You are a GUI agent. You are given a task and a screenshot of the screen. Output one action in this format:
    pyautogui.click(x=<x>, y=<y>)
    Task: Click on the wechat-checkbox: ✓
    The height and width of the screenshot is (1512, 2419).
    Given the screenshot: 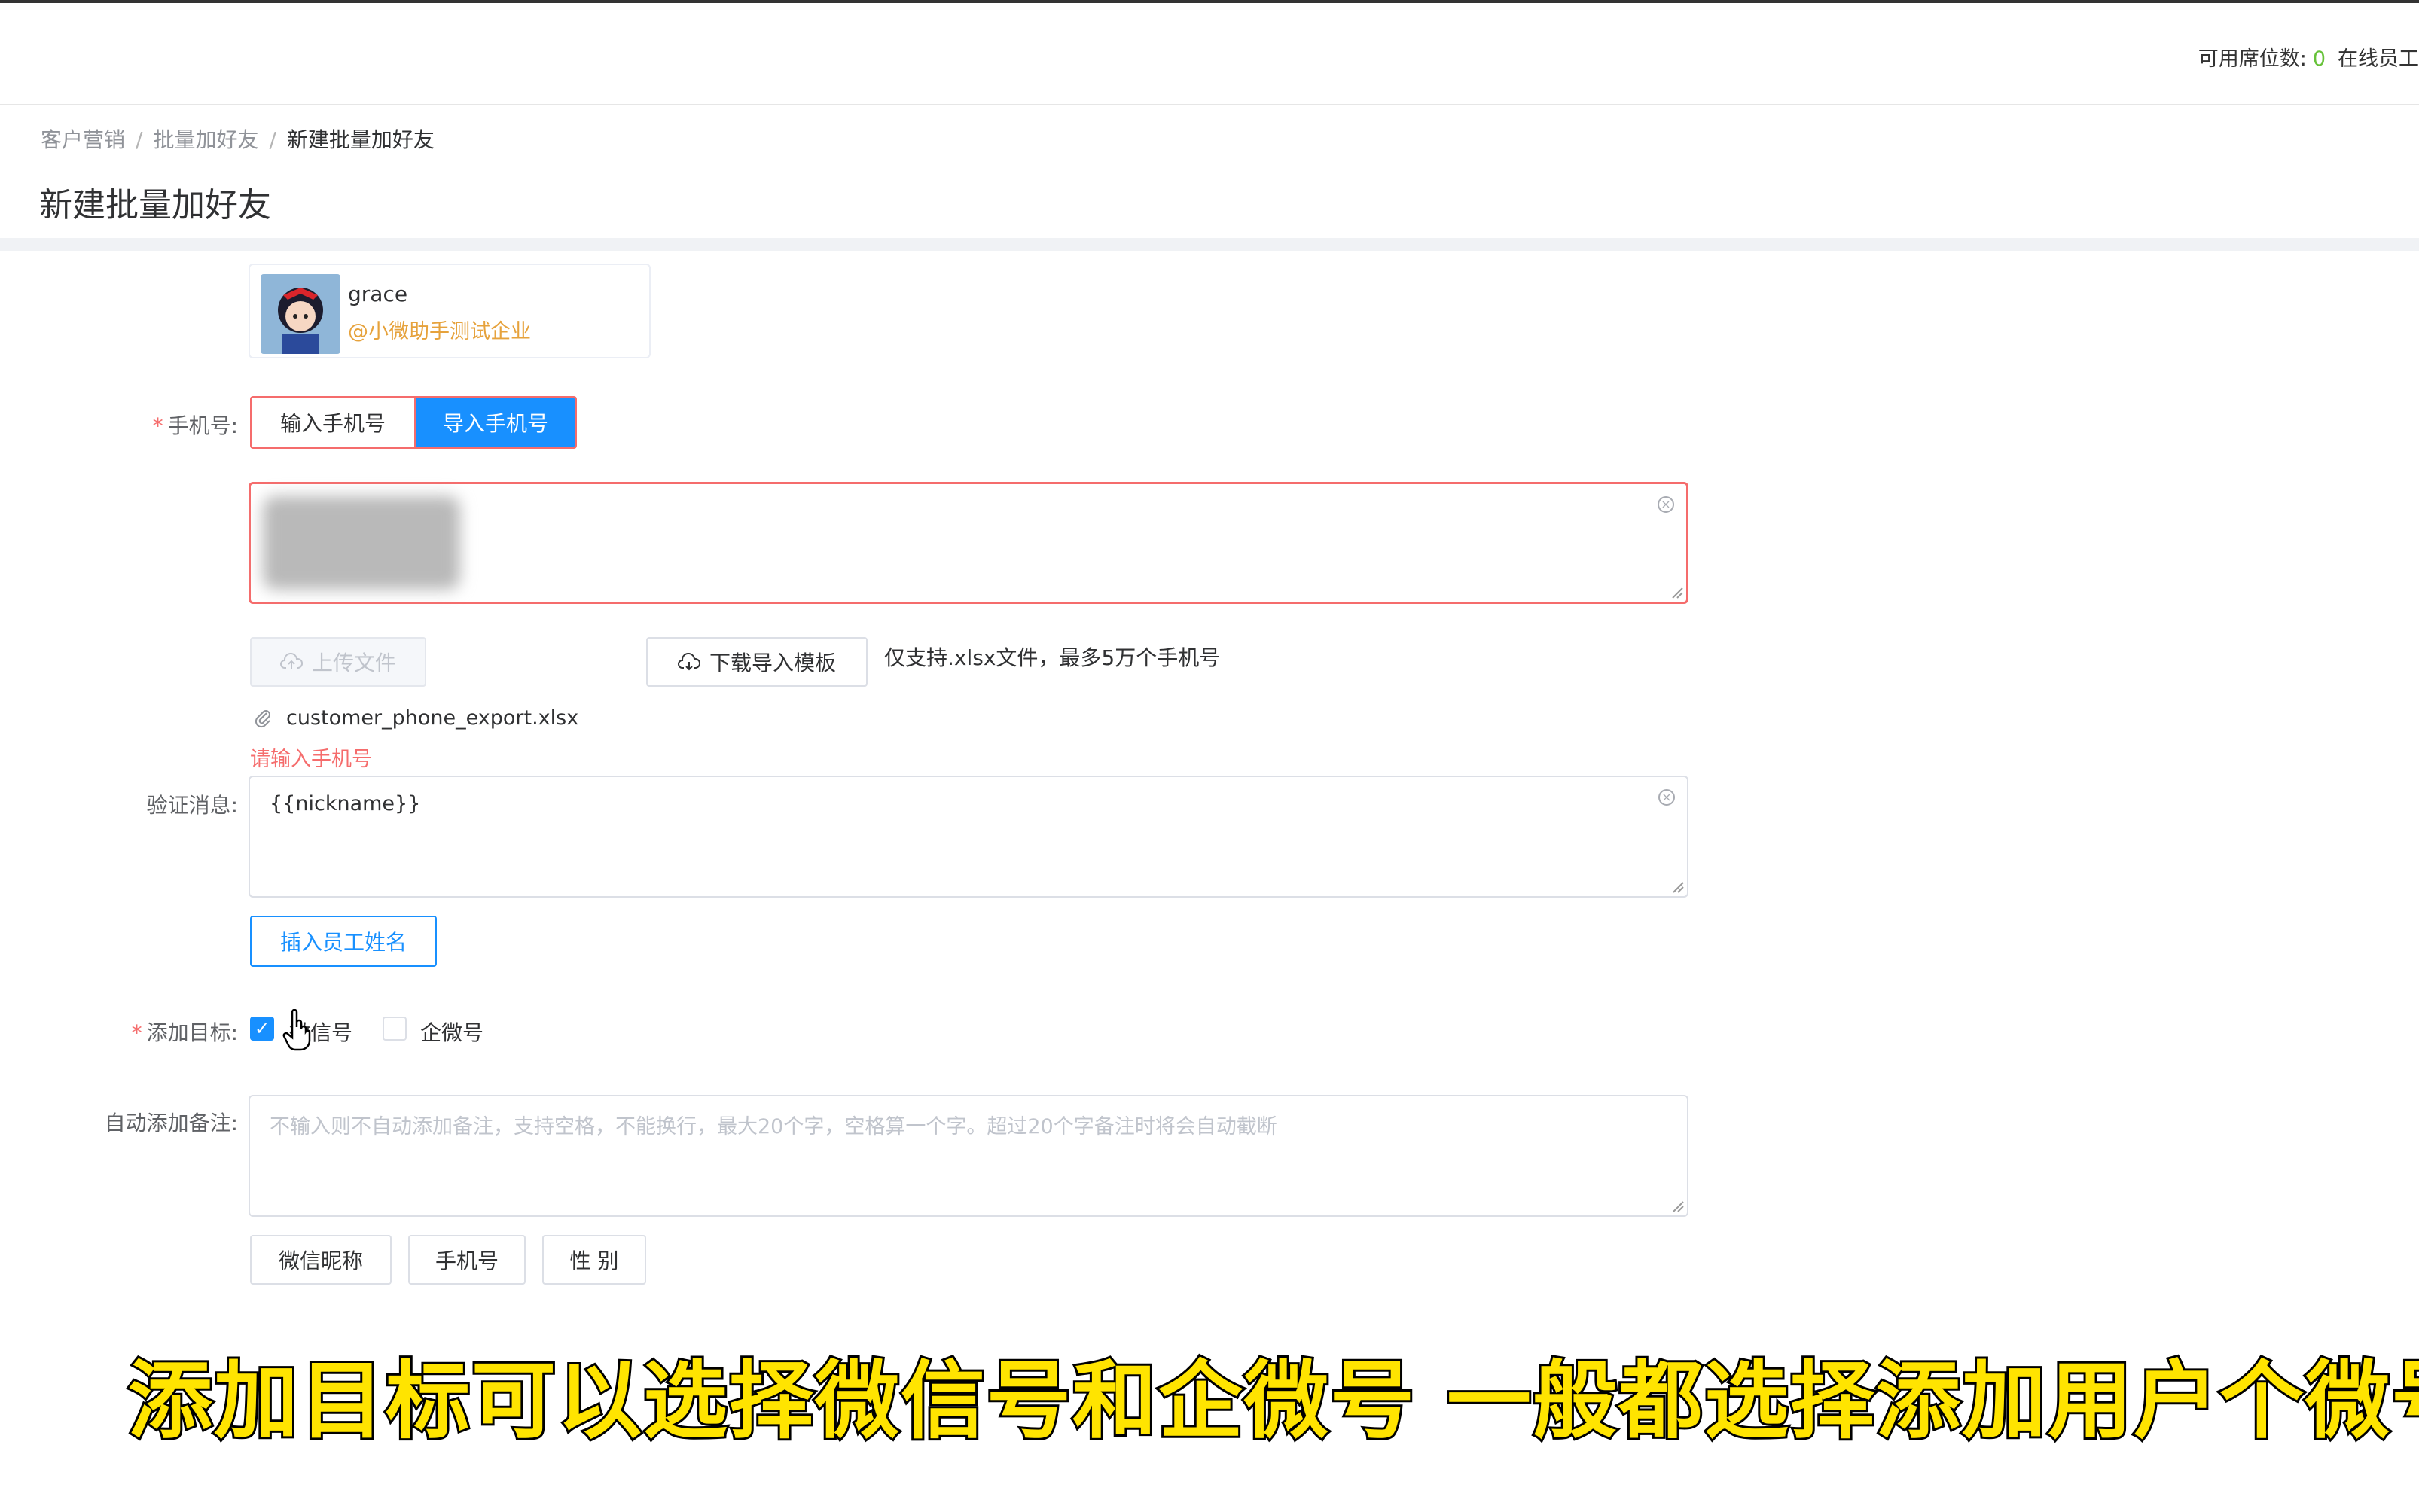 What is the action you would take?
    pyautogui.click(x=262, y=1029)
    